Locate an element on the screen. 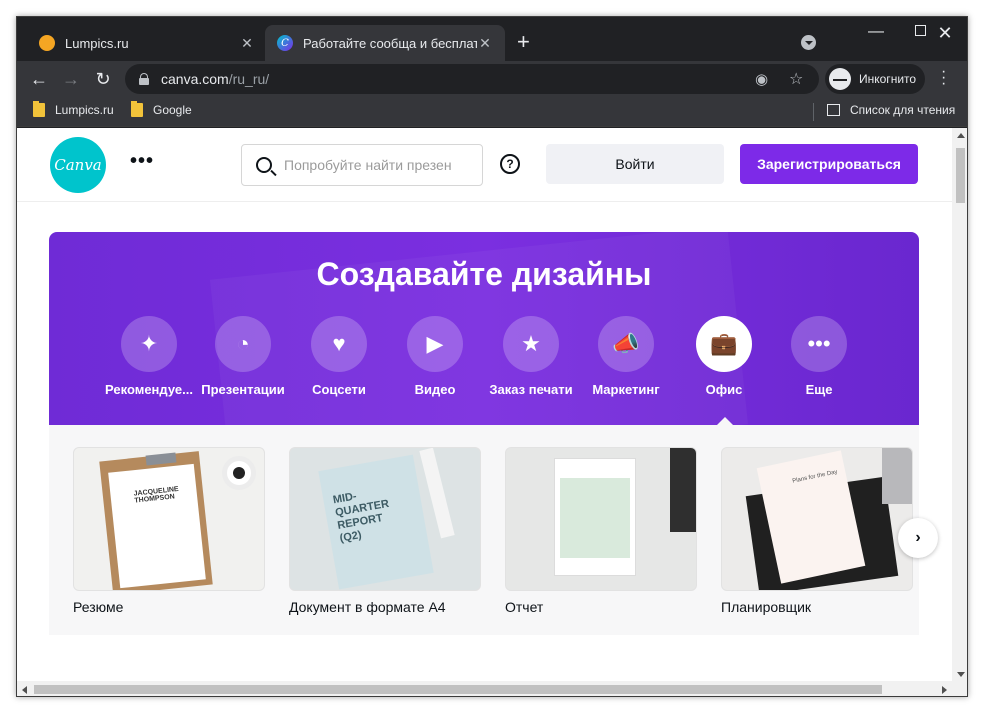 Image resolution: width=984 pixels, height=713 pixels. address-bar: canva.com/ru_ru/ ◉ ☆ is located at coordinates (472, 79).